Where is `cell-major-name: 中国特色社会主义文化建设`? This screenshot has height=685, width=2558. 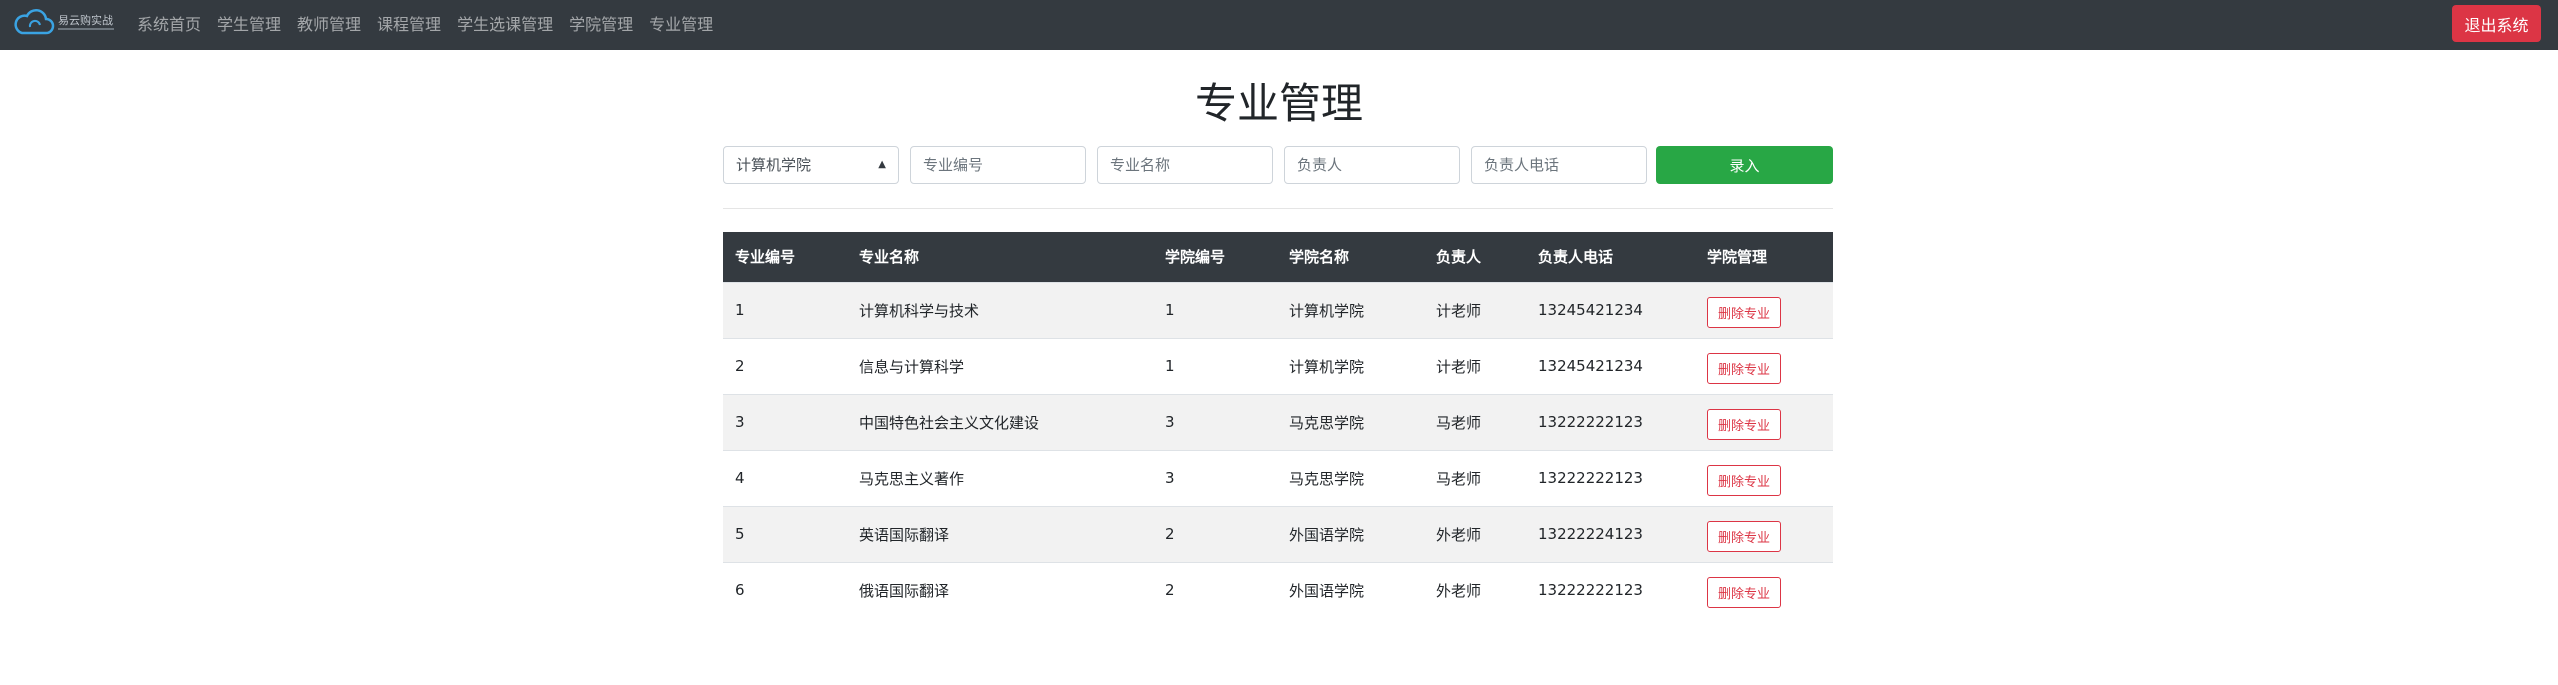 cell-major-name: 中国特色社会主义文化建设 is located at coordinates (1000, 421).